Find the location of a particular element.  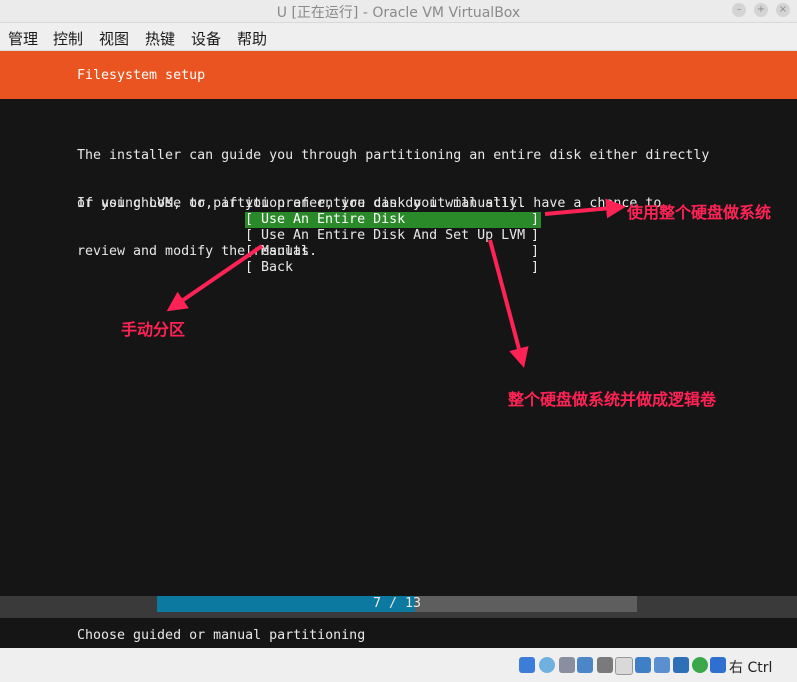

annotation-arrows is located at coordinates (396, 283).